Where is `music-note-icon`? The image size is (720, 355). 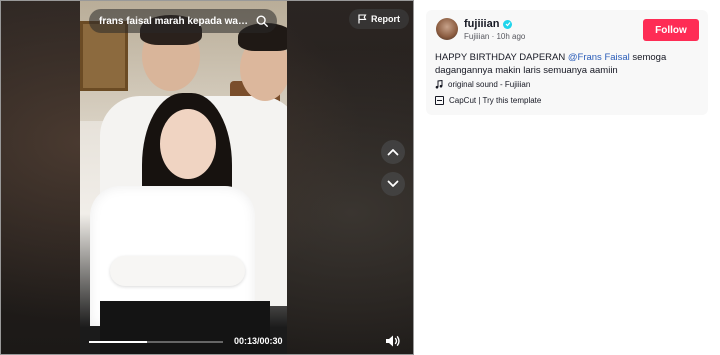 music-note-icon is located at coordinates (439, 84).